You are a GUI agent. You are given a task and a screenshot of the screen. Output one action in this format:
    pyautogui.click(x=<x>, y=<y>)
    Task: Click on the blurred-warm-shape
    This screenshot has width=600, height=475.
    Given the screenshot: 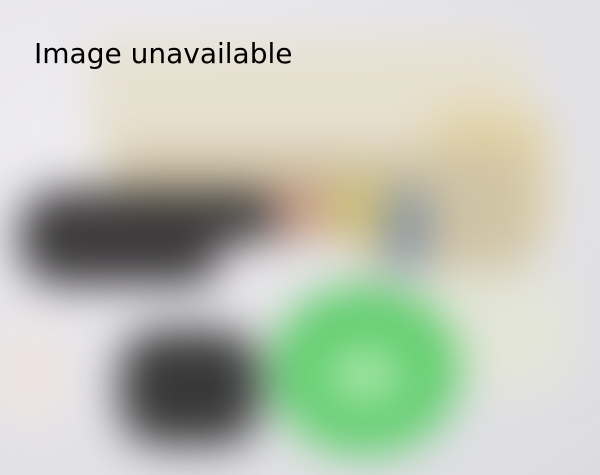 What is the action you would take?
    pyautogui.click(x=30, y=375)
    